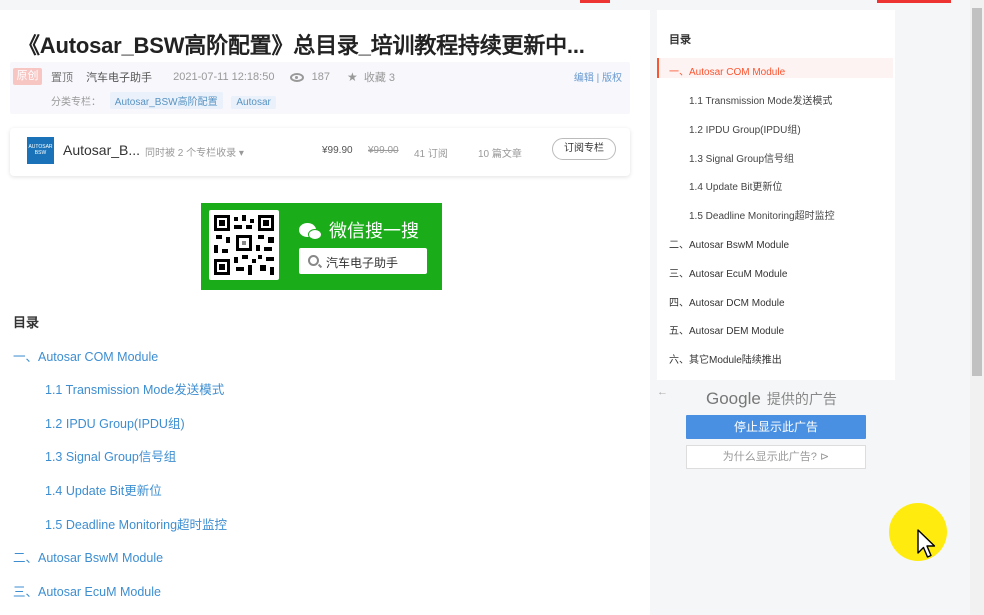  I want to click on sidebar-toc-item: 1.1 Transmission Mode发送模式, so click(760, 99).